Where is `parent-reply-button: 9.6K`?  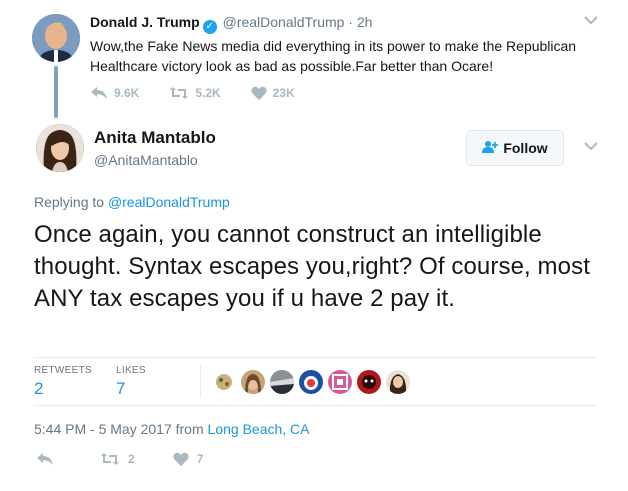
parent-reply-button: 9.6K is located at coordinates (114, 93).